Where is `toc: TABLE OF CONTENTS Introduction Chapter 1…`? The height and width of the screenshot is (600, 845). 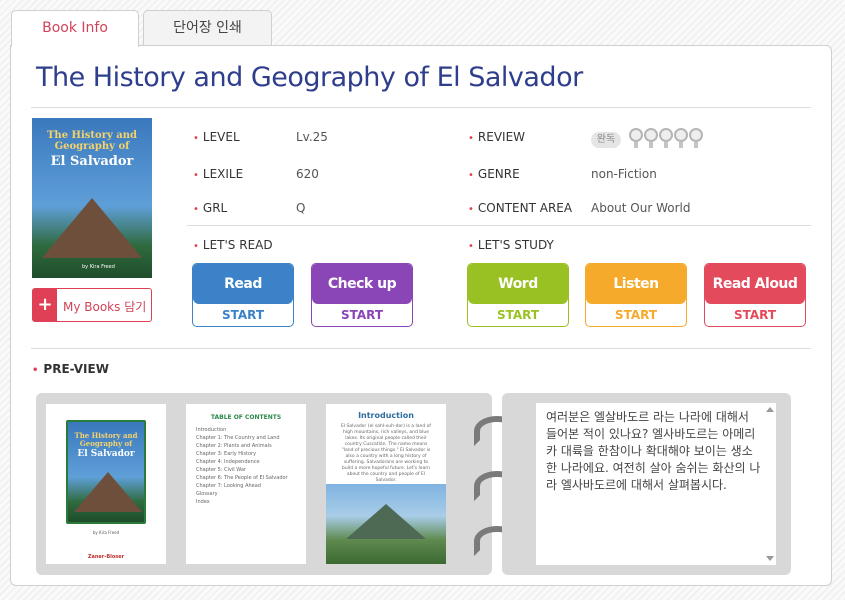 toc: TABLE OF CONTENTS Introduction Chapter 1… is located at coordinates (246, 460).